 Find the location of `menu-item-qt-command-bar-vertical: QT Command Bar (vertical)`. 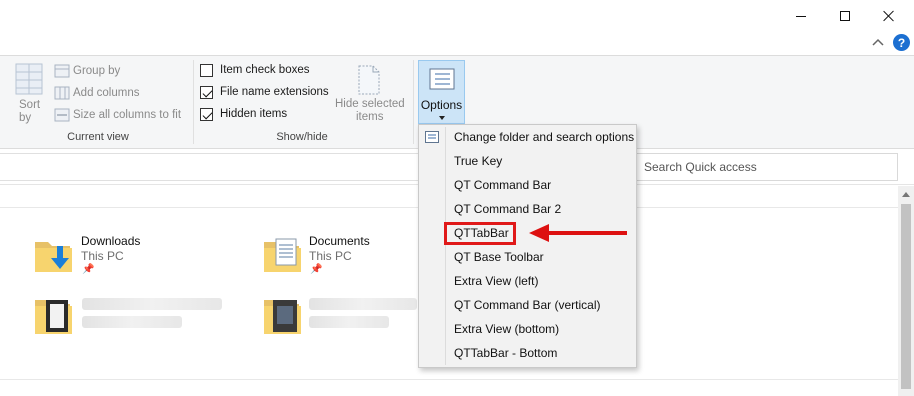

menu-item-qt-command-bar-vertical: QT Command Bar (vertical) is located at coordinates (527, 305).